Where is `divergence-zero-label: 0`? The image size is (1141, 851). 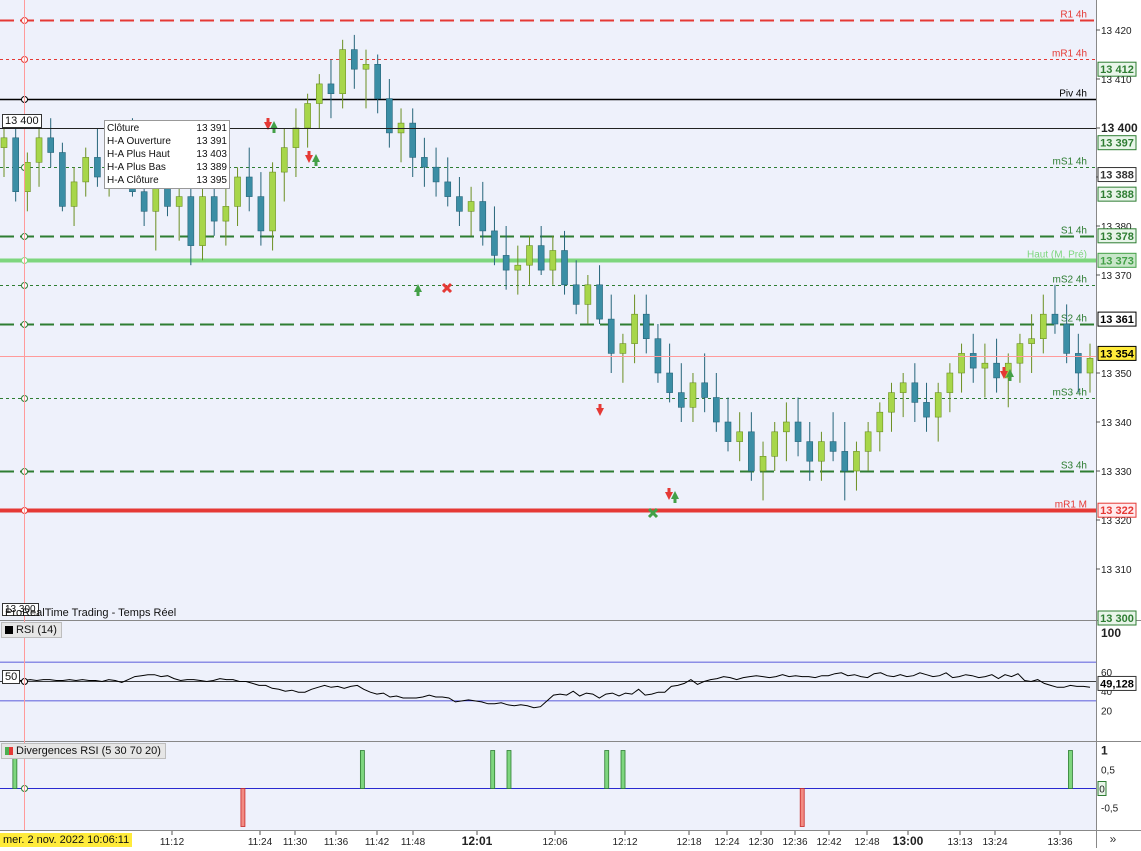
divergence-zero-label: 0 is located at coordinates (1102, 790).